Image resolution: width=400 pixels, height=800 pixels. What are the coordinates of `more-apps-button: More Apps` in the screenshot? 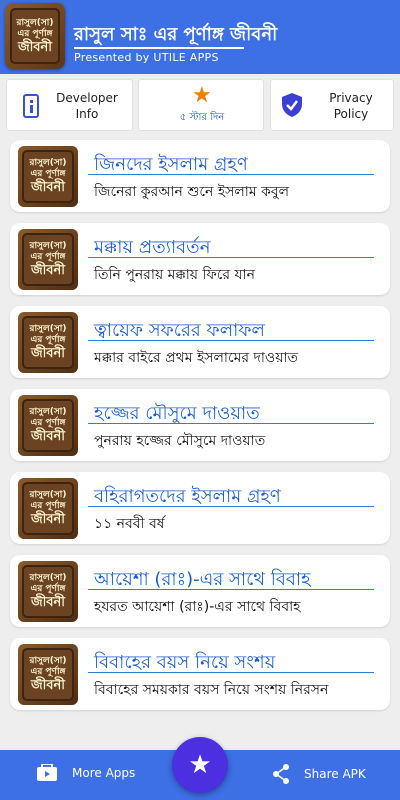 It's located at (85, 773).